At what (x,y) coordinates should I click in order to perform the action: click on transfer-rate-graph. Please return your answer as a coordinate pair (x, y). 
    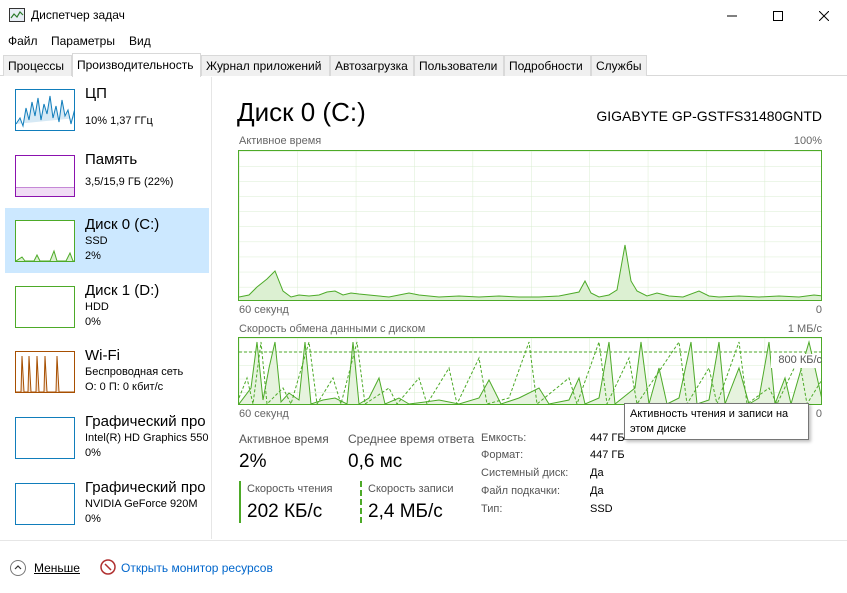
    Looking at the image, I should click on (530, 371).